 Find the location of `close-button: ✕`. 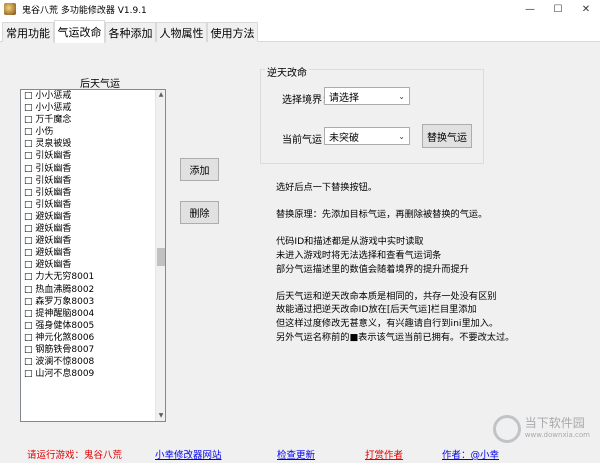

close-button: ✕ is located at coordinates (586, 9).